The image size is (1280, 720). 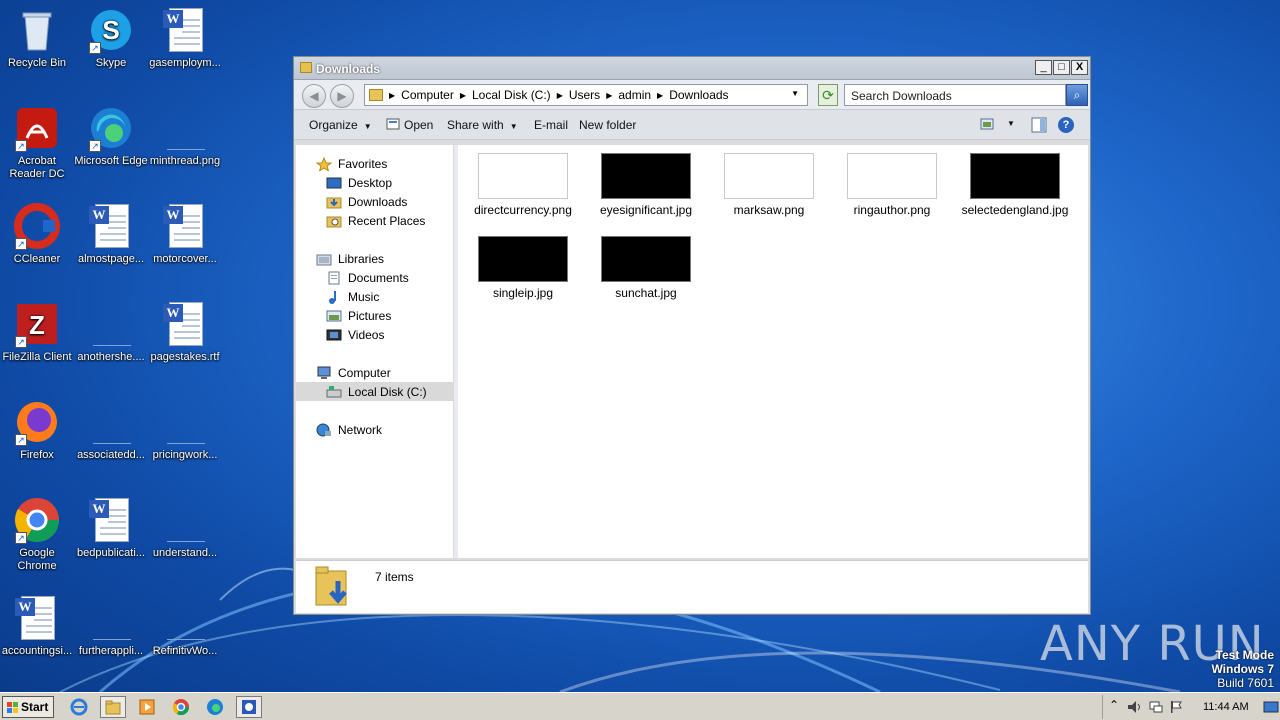 What do you see at coordinates (482, 125) in the screenshot?
I see `share-with-button: Share with ▼` at bounding box center [482, 125].